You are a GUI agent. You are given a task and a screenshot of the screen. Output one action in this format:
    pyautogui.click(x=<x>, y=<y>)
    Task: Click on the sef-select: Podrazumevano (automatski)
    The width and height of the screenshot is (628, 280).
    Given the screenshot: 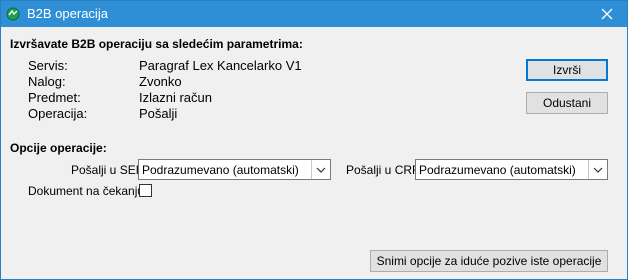 What is the action you would take?
    pyautogui.click(x=234, y=169)
    